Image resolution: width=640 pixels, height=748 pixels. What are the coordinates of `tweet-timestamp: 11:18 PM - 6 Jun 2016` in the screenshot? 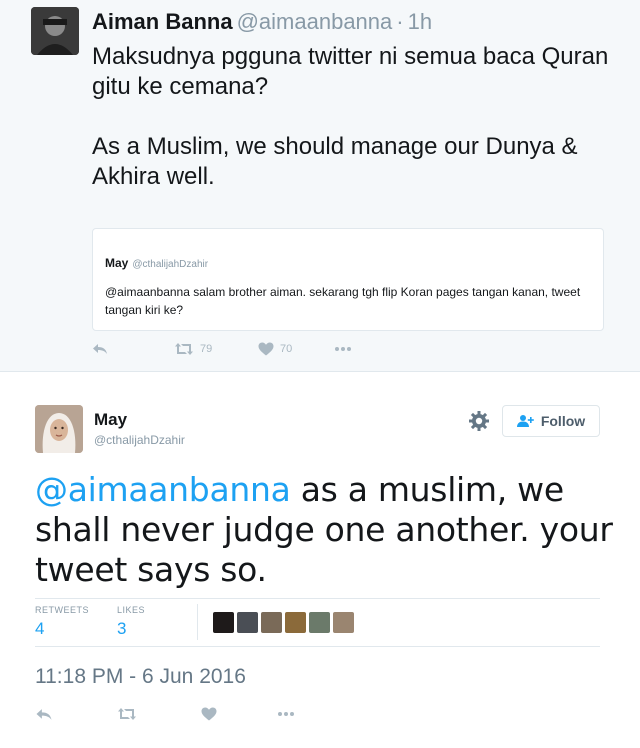 It's located at (140, 677).